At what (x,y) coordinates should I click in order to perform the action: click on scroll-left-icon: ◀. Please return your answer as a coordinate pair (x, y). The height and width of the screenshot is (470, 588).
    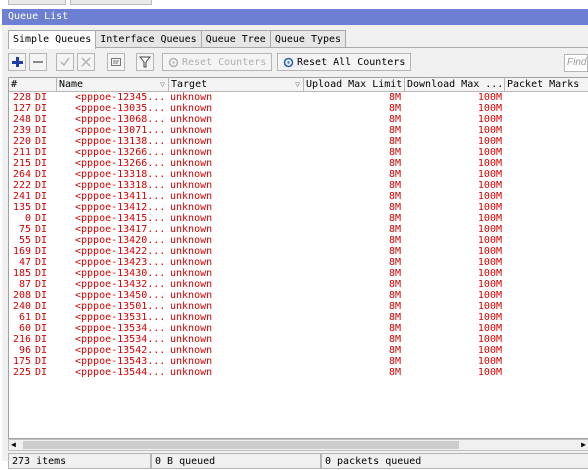
    Looking at the image, I should click on (13, 445).